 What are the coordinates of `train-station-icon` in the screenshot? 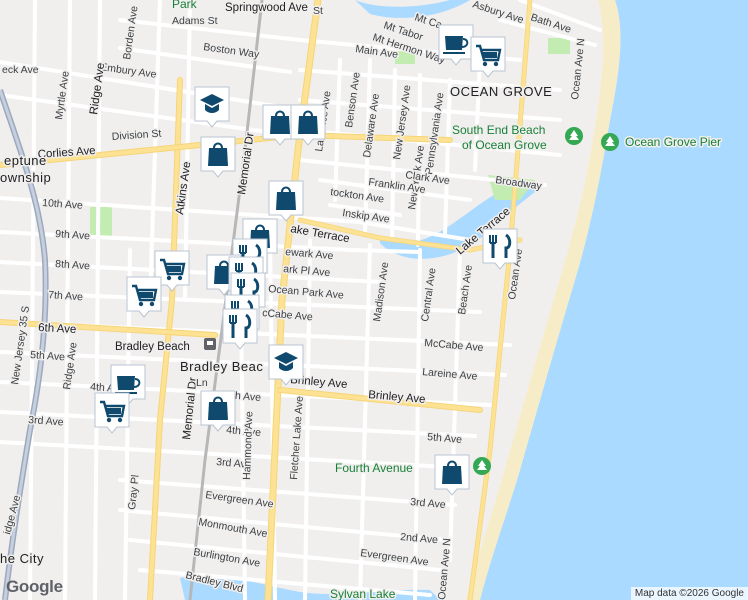 It's located at (210, 344).